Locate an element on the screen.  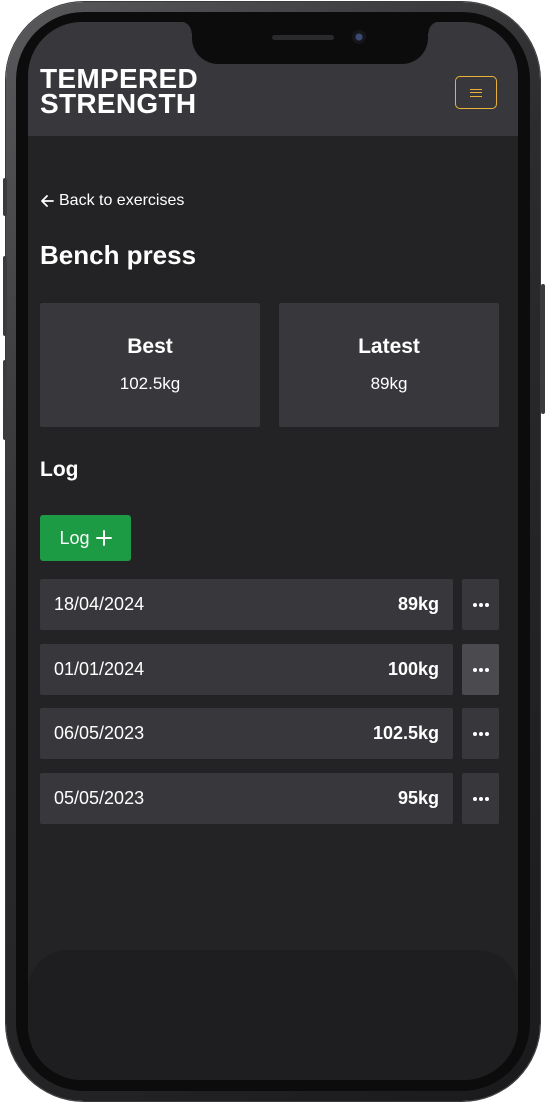
back-to-exercises-link: Back to exercises is located at coordinates (112, 201).